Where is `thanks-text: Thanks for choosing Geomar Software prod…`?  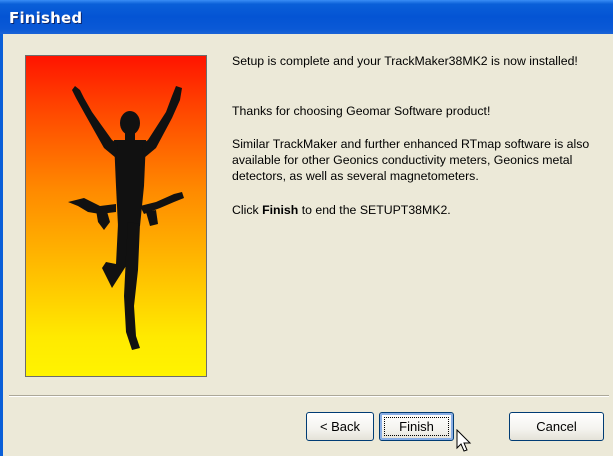 thanks-text: Thanks for choosing Geomar Software prod… is located at coordinates (361, 111).